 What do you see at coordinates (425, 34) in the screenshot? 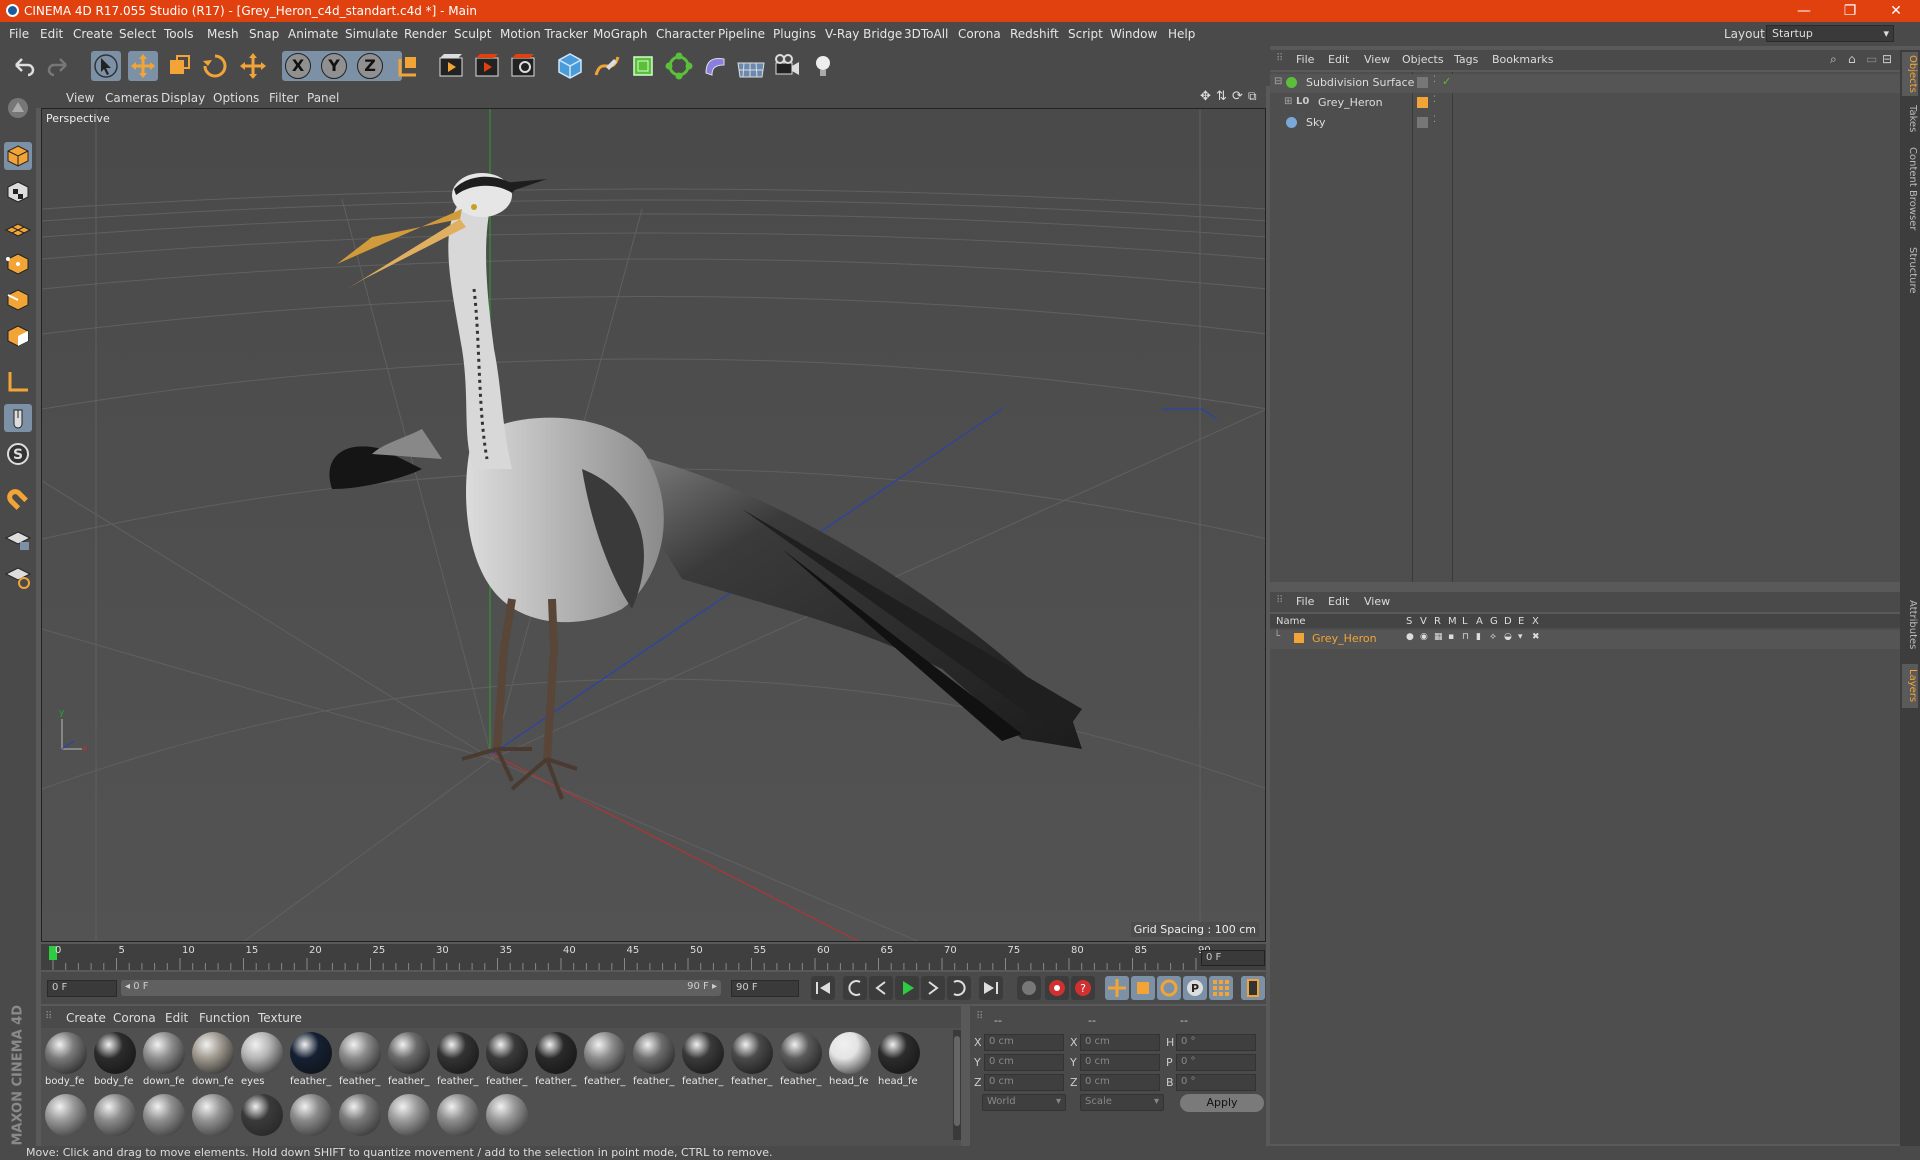
I see `menu-render: Render` at bounding box center [425, 34].